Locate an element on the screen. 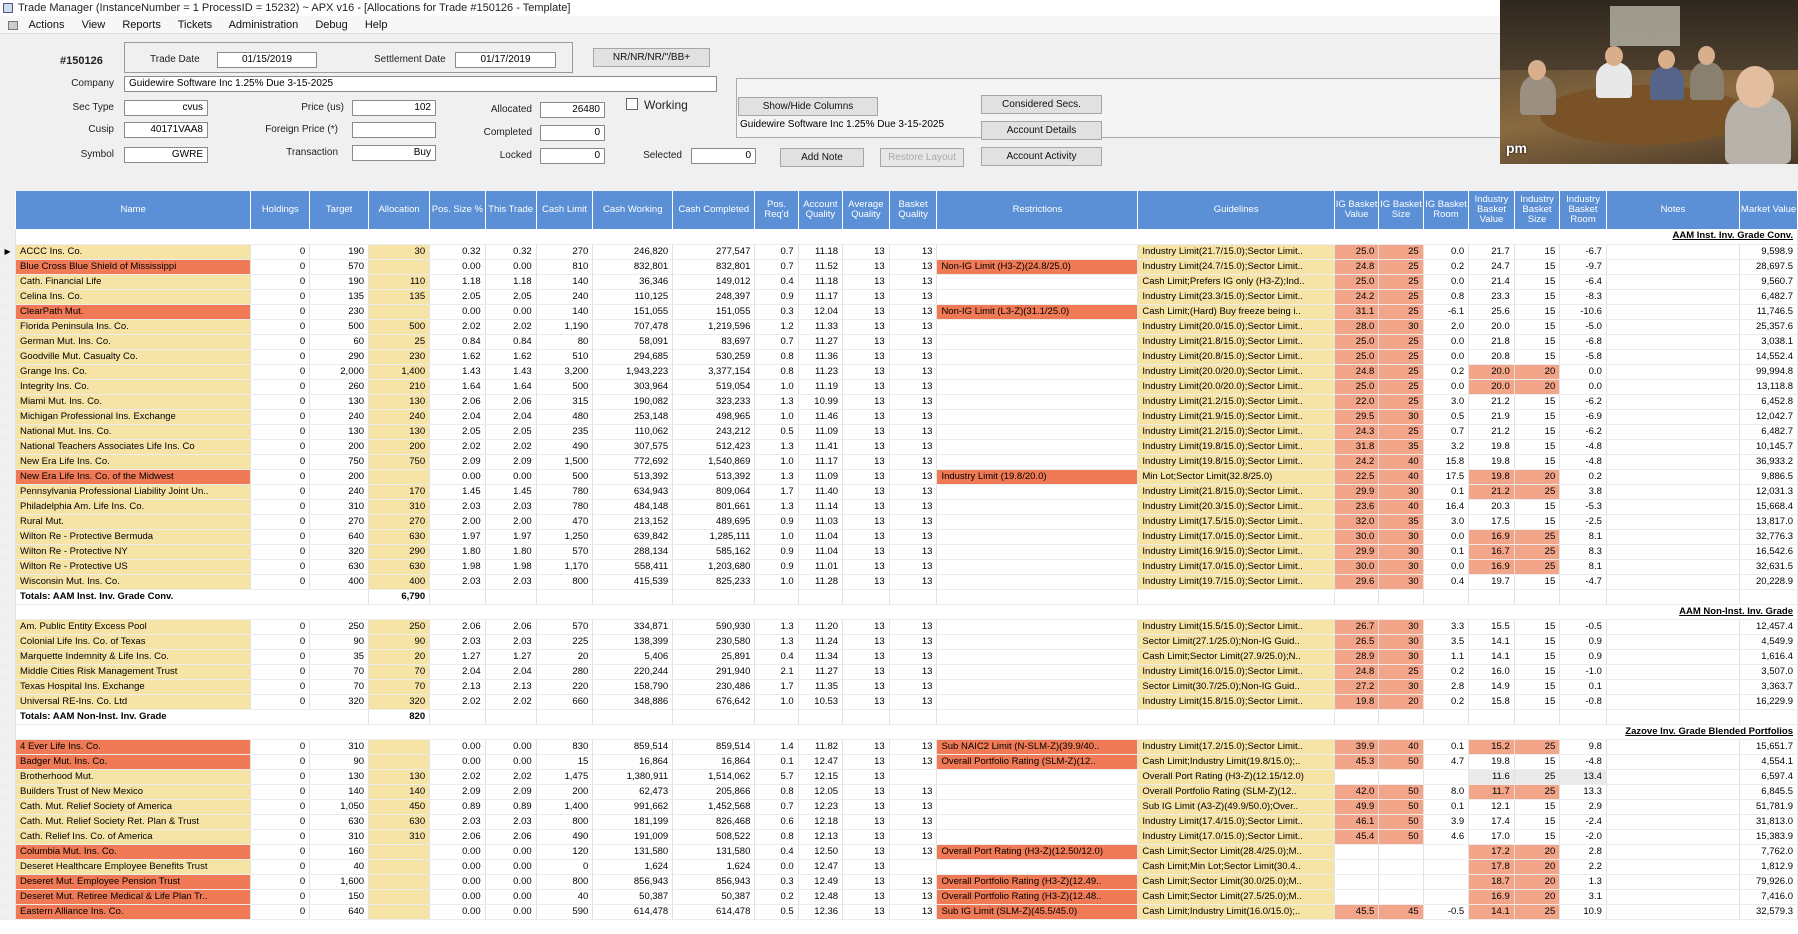 The image size is (1798, 934). menu-help: Help is located at coordinates (376, 25).